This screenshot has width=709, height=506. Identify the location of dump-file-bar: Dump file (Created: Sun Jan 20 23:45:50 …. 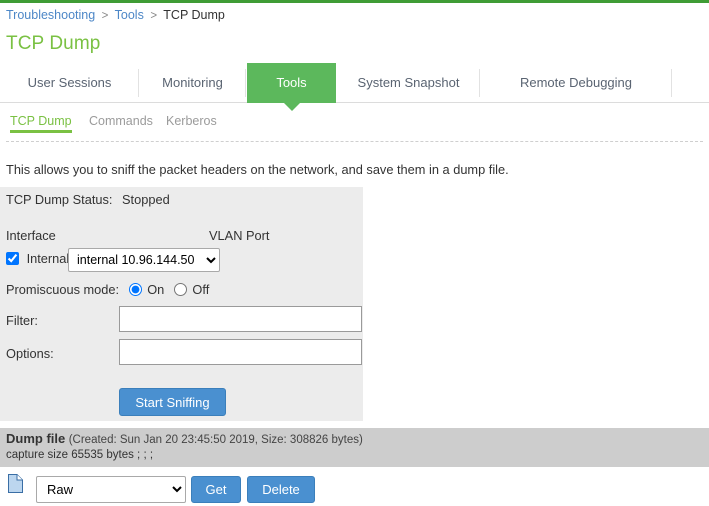
(354, 447).